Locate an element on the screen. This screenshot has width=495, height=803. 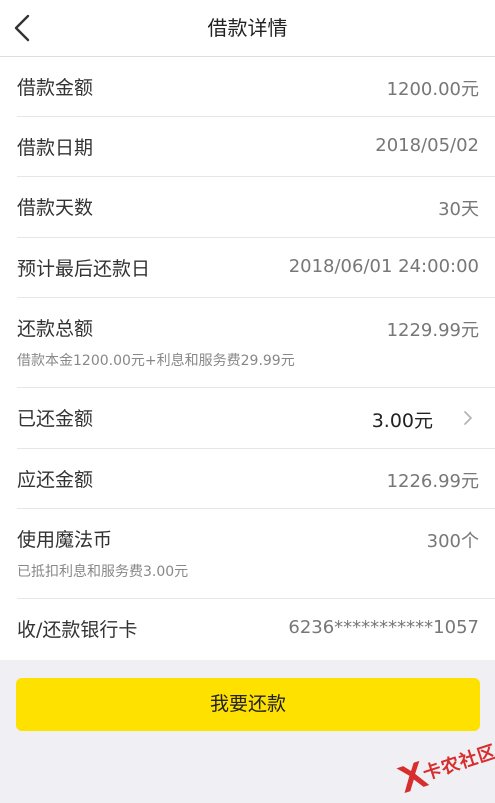
page-title: 借款详情 is located at coordinates (247, 28).